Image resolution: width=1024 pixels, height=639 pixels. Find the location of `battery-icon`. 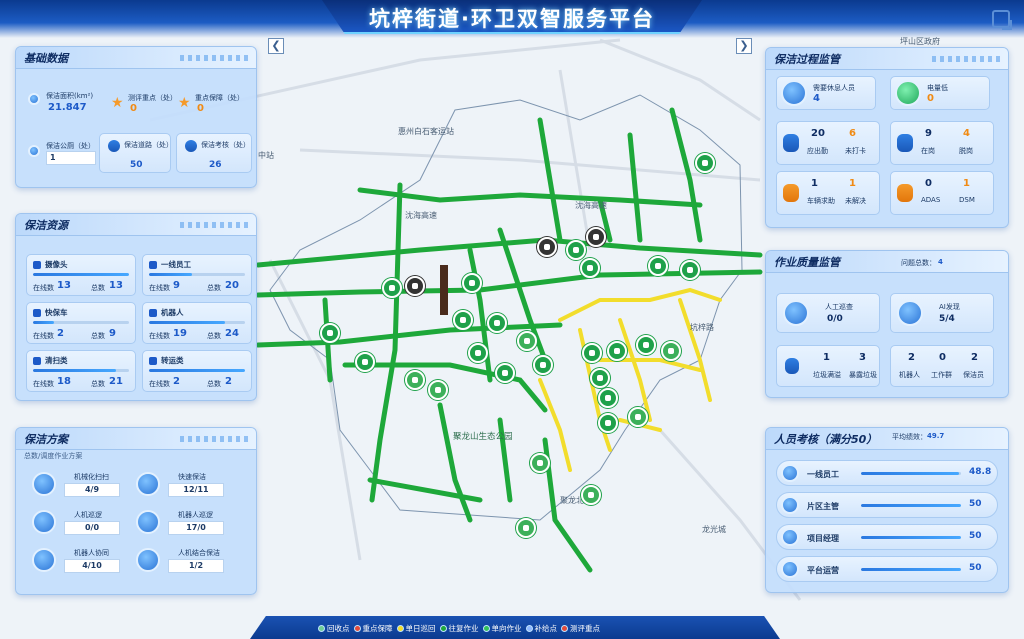

battery-icon is located at coordinates (908, 93).